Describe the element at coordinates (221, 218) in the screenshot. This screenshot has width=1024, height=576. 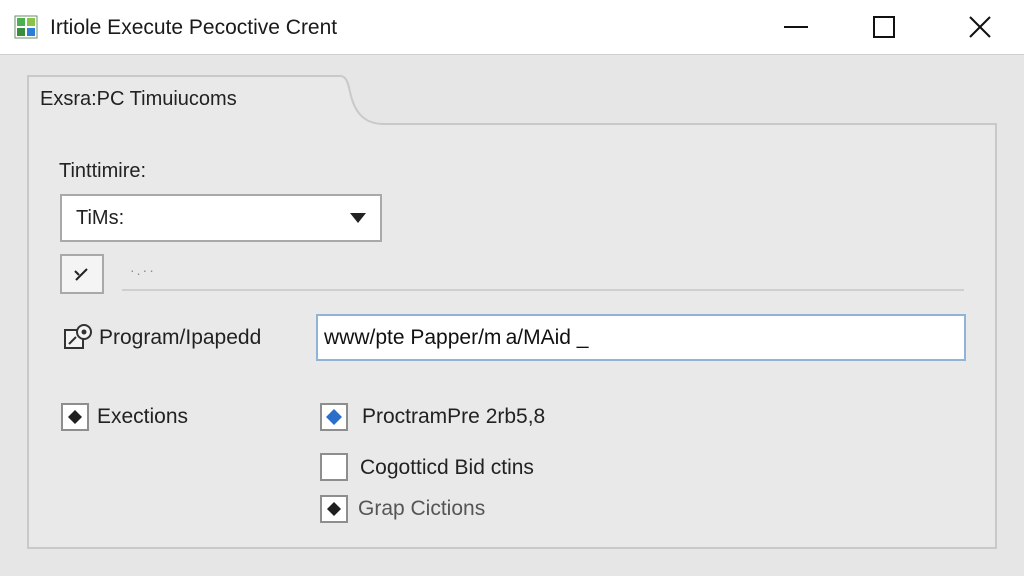
I see `timing-select: TiMs:` at that location.